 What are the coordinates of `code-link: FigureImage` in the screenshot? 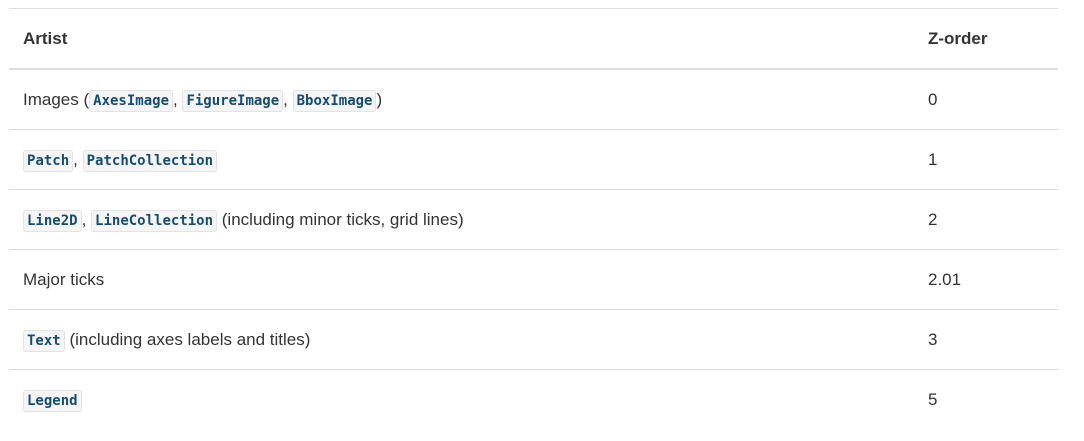 It's located at (233, 100).